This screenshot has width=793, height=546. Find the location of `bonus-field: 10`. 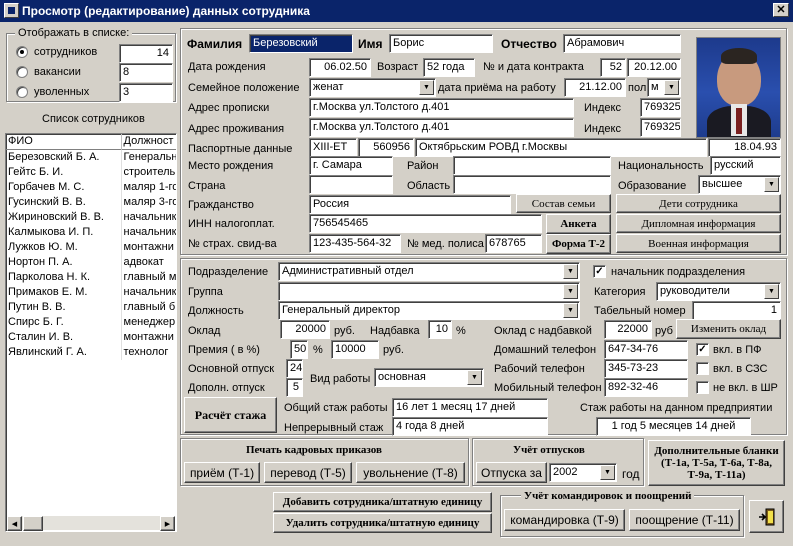

bonus-field: 10 is located at coordinates (440, 329).